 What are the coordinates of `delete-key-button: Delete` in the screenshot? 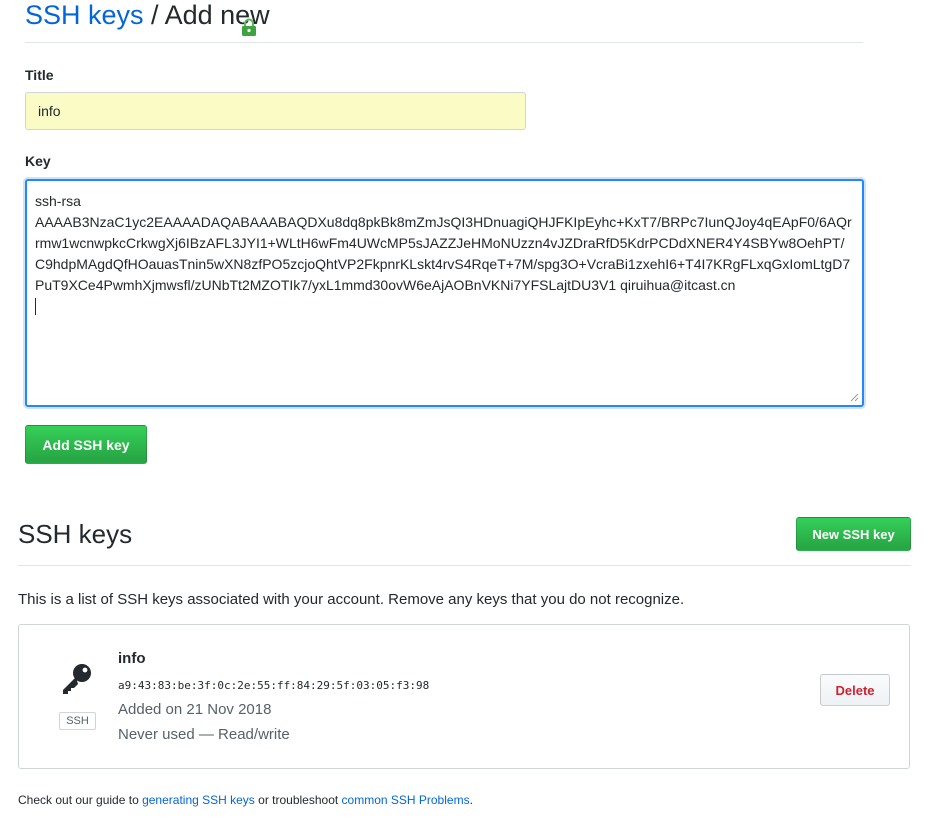 It's located at (855, 690).